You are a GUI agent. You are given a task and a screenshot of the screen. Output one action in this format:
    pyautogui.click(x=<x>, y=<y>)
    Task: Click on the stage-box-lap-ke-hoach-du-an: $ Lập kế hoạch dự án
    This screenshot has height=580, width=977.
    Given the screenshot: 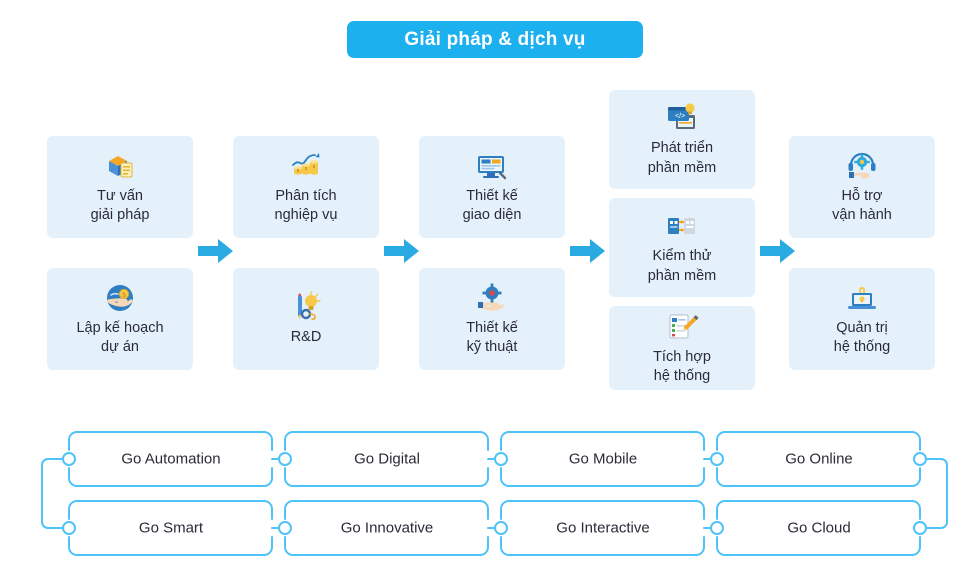 What is the action you would take?
    pyautogui.click(x=120, y=319)
    